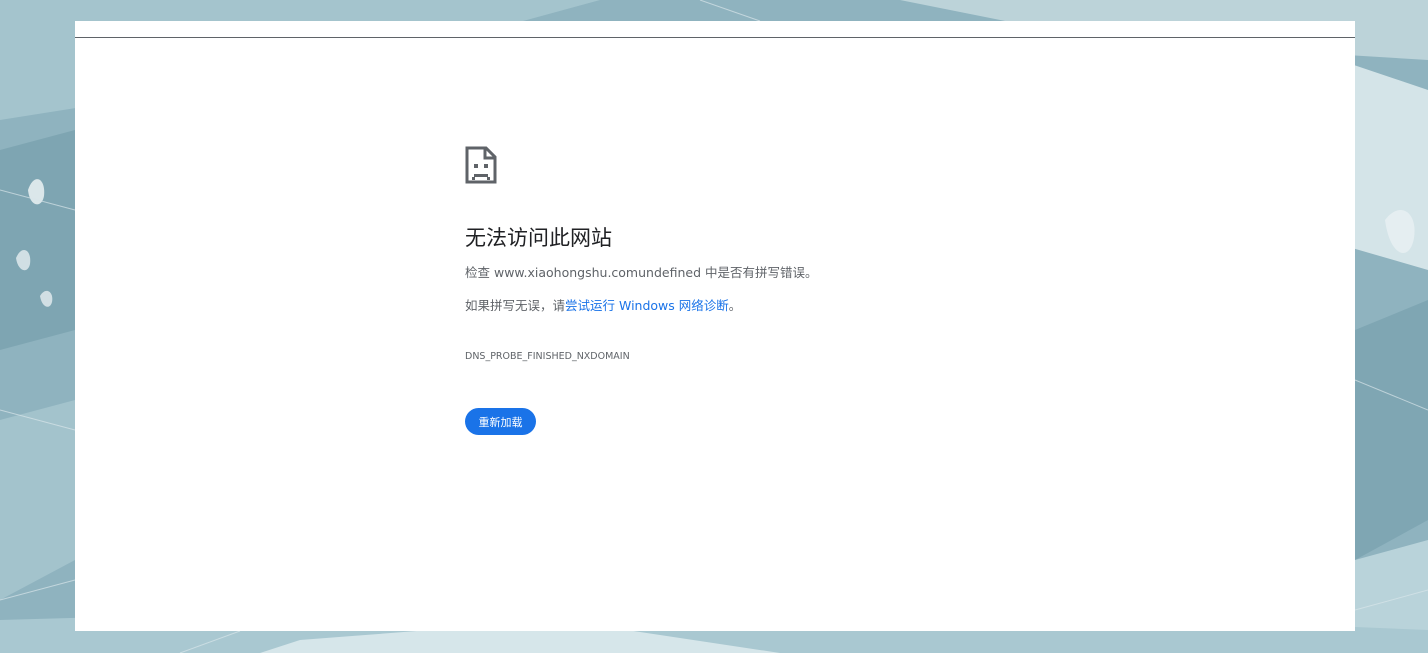 The height and width of the screenshot is (653, 1428). I want to click on toolbar-divider, so click(715, 37).